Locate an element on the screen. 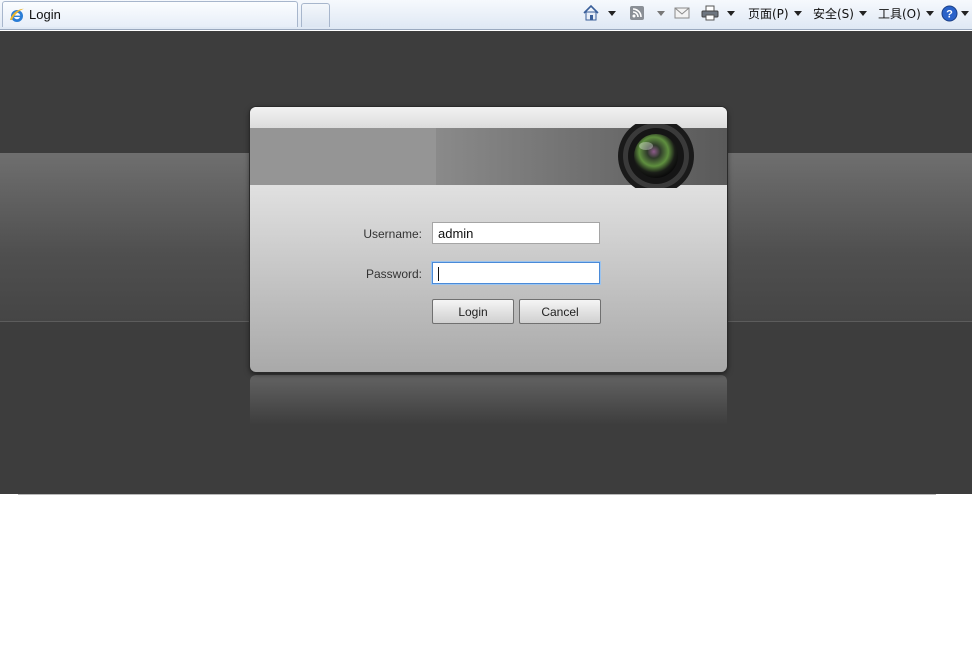 Image resolution: width=972 pixels, height=647 pixels. help-button: ? is located at coordinates (955, 13).